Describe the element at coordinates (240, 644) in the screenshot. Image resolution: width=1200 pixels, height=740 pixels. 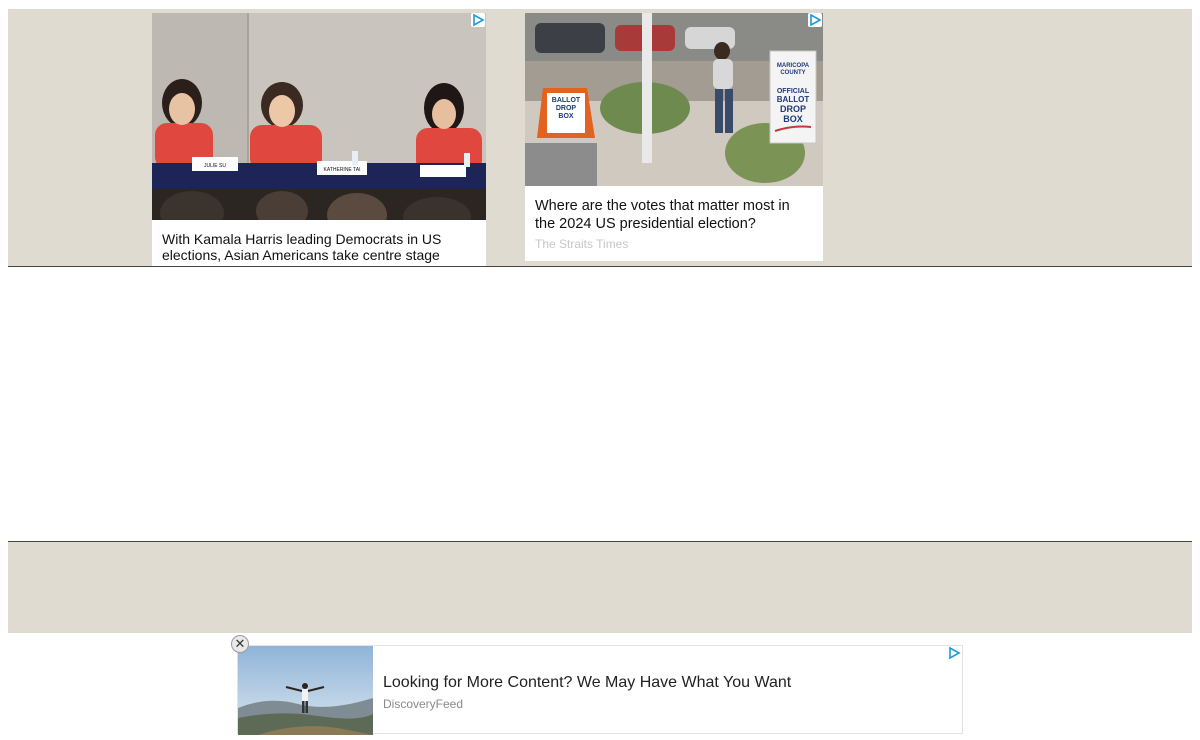
I see `close-ad-button: ✕` at that location.